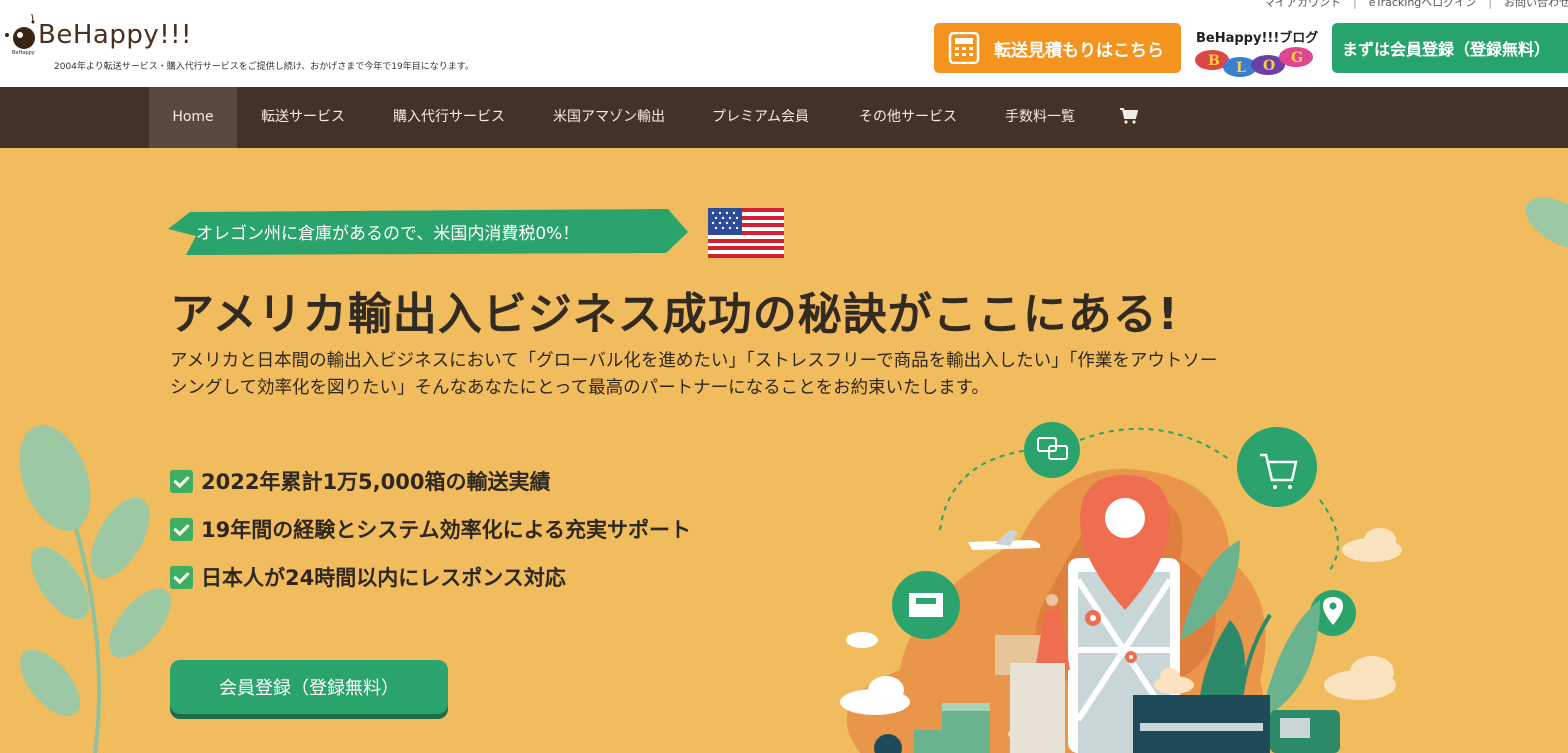  I want to click on blog-letter-o: O, so click(1269, 66).